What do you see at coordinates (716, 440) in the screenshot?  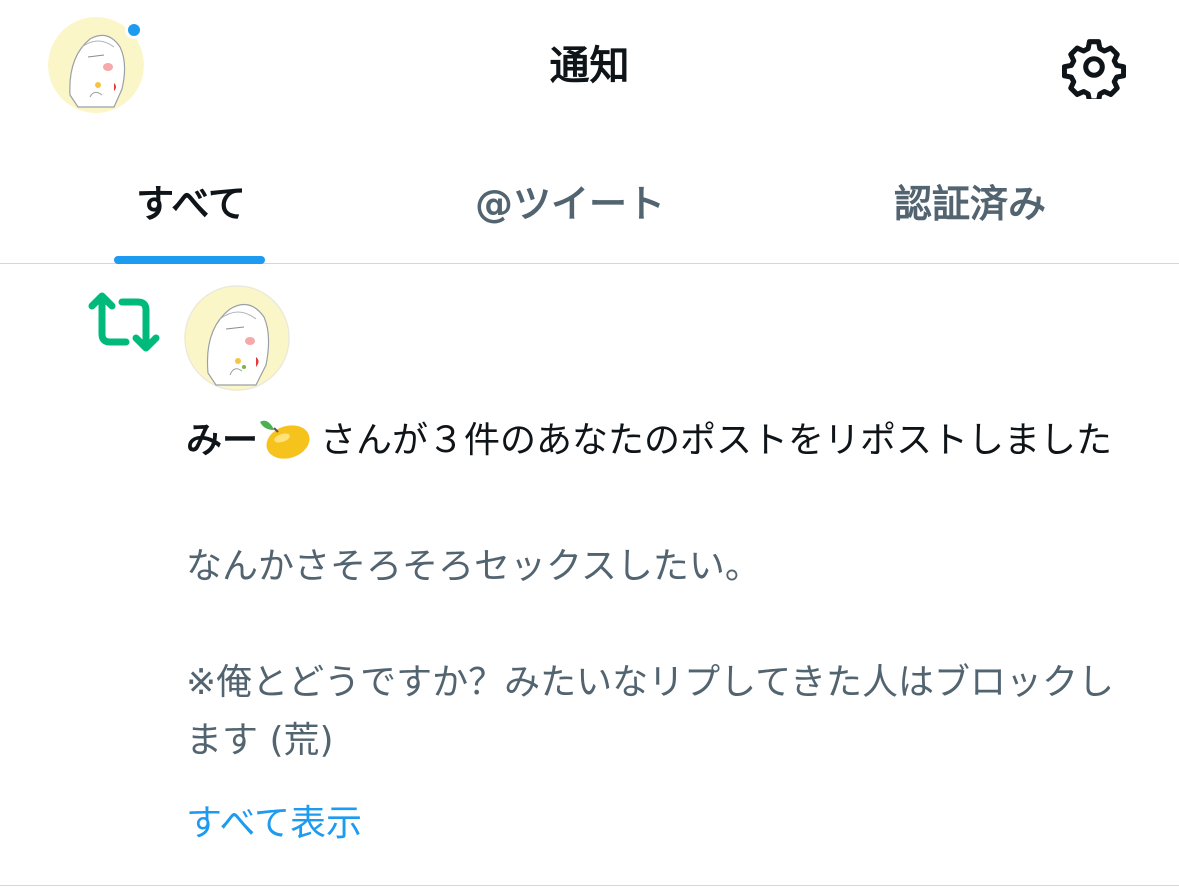 I see `notification-action-text: さんが３件のあなたのポストをリポストしました` at bounding box center [716, 440].